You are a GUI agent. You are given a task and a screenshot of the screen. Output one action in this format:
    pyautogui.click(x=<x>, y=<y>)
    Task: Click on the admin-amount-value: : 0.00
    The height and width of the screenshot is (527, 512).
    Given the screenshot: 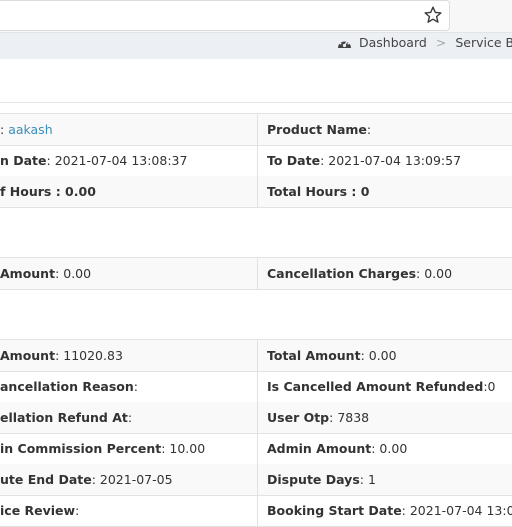 What is the action you would take?
    pyautogui.click(x=389, y=448)
    